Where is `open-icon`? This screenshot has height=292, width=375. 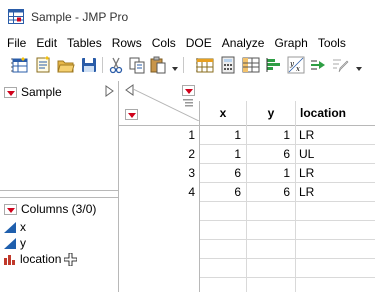 open-icon is located at coordinates (66, 65).